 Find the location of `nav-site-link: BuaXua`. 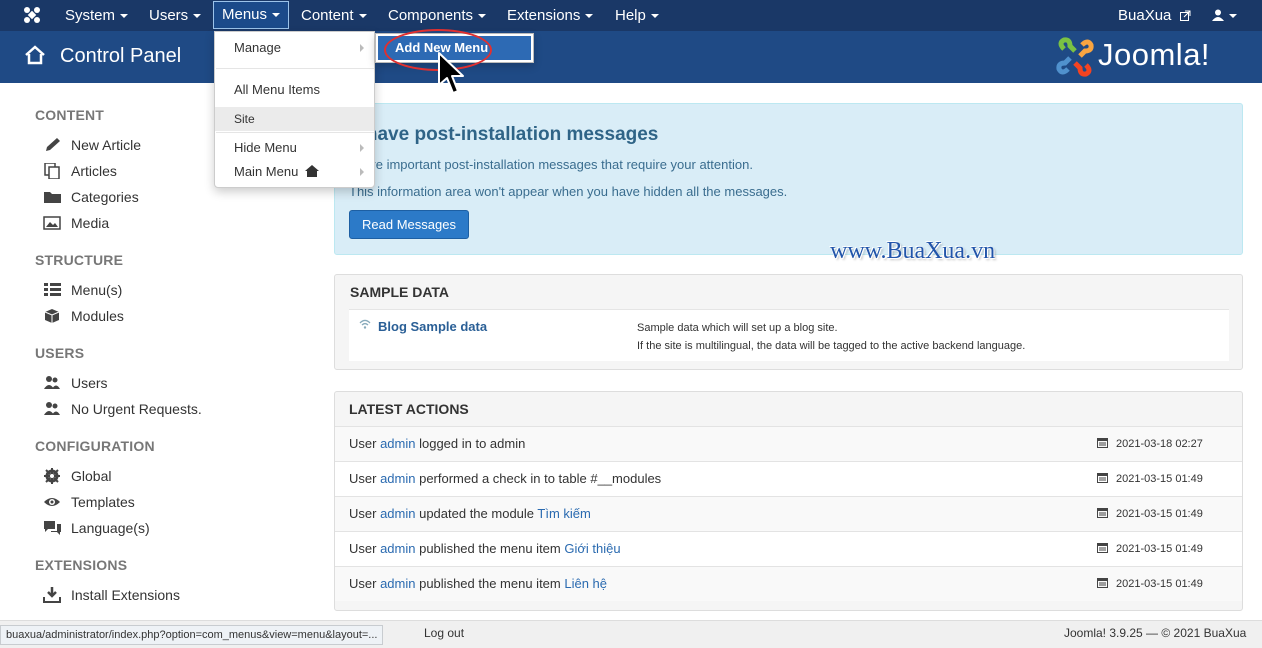

nav-site-link: BuaXua is located at coordinates (1154, 15).